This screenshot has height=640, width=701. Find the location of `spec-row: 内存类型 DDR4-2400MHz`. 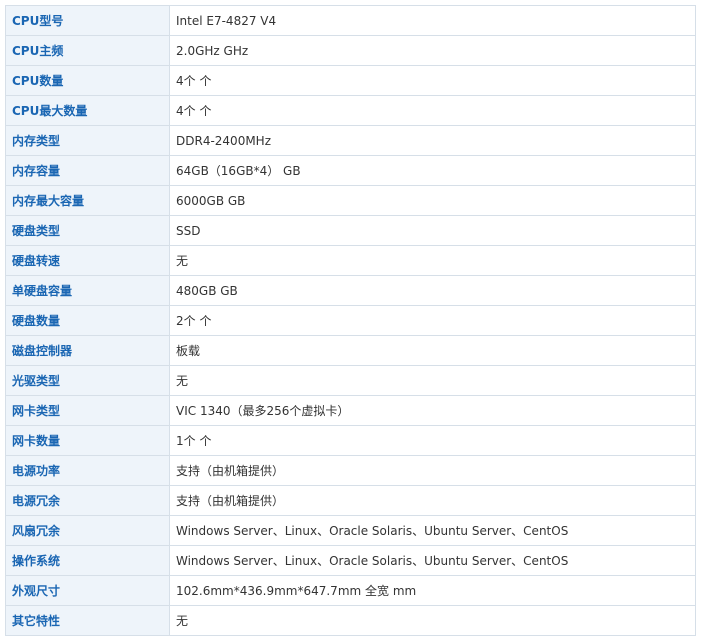

spec-row: 内存类型 DDR4-2400MHz is located at coordinates (350, 140).